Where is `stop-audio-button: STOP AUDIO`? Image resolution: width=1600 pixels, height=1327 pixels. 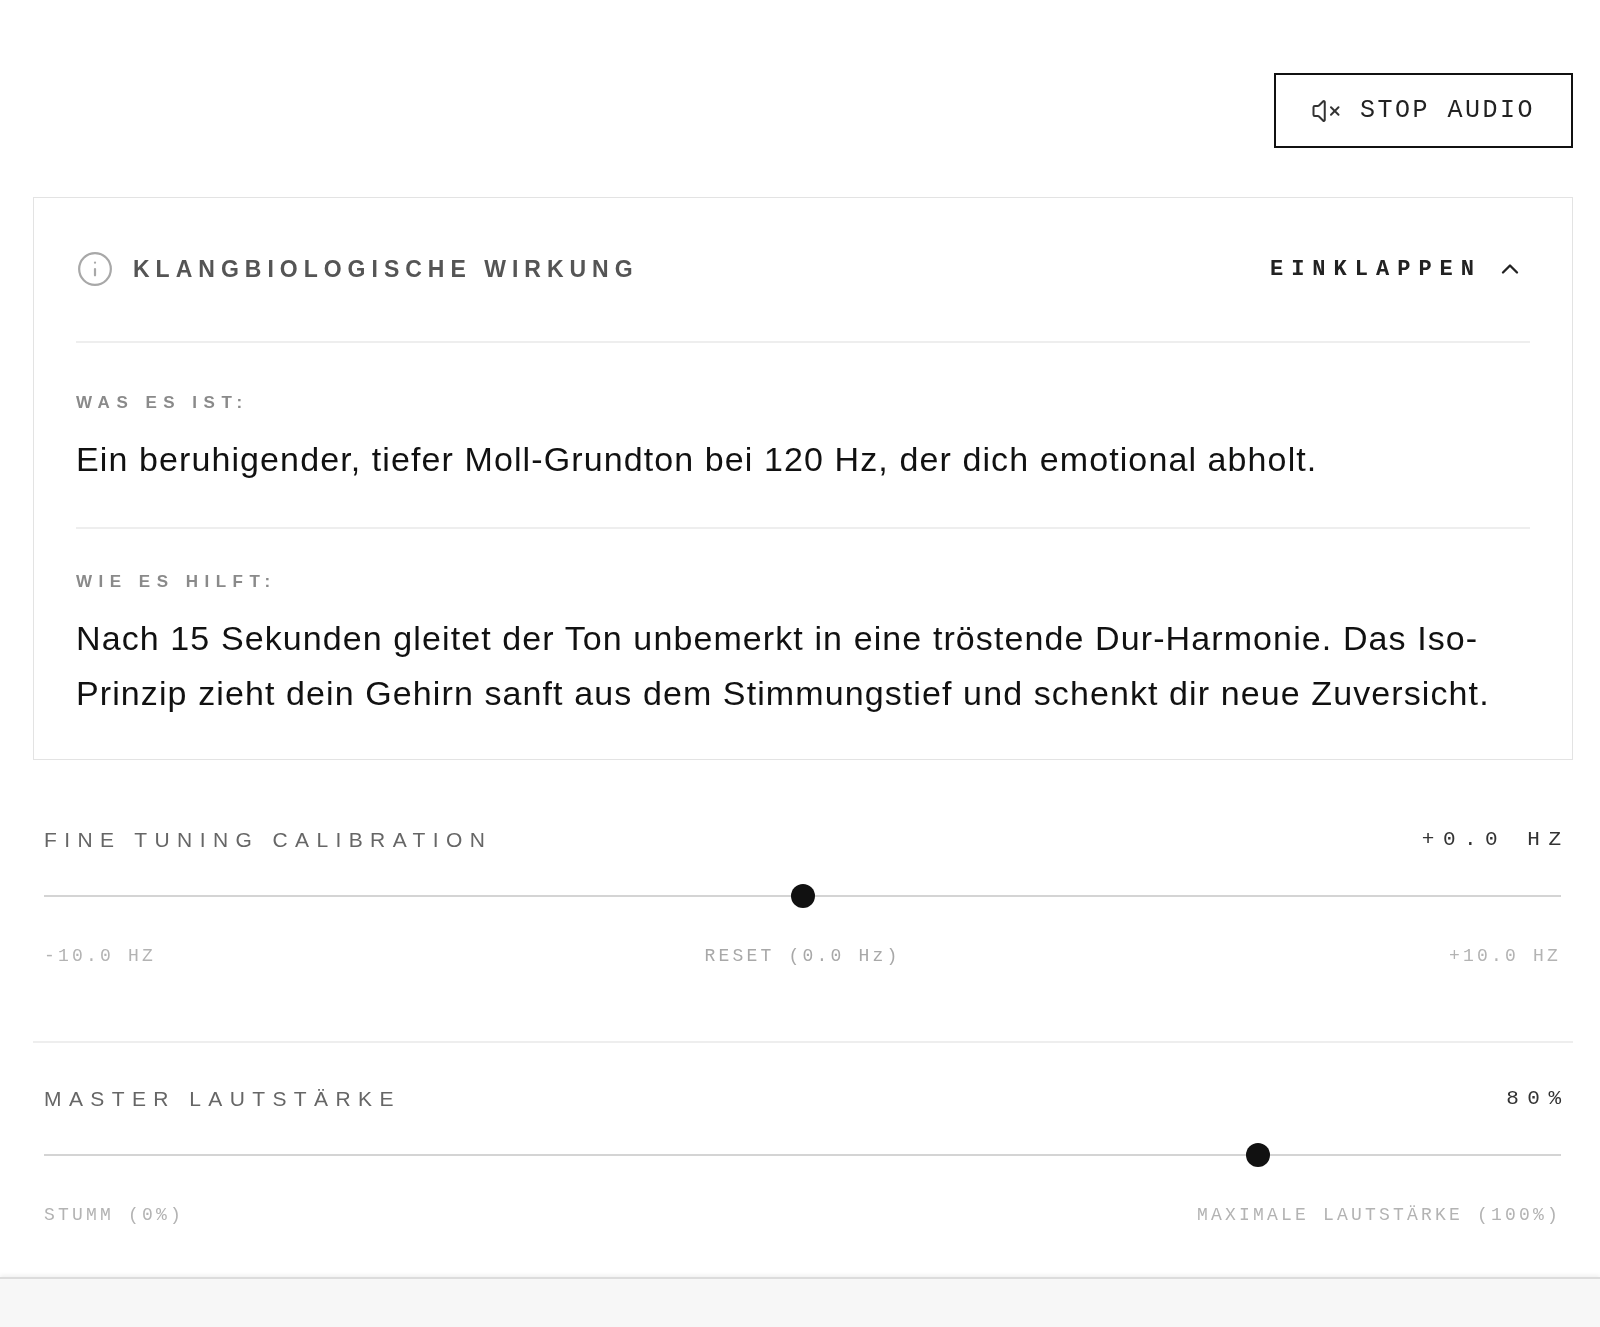
stop-audio-button: STOP AUDIO is located at coordinates (1423, 110).